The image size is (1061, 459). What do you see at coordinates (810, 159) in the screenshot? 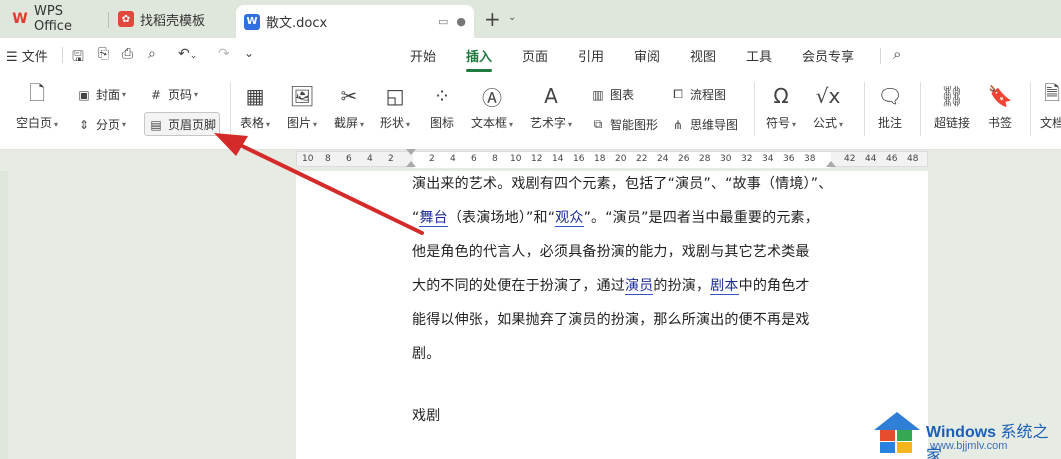
I see `ruler-number: 38` at bounding box center [810, 159].